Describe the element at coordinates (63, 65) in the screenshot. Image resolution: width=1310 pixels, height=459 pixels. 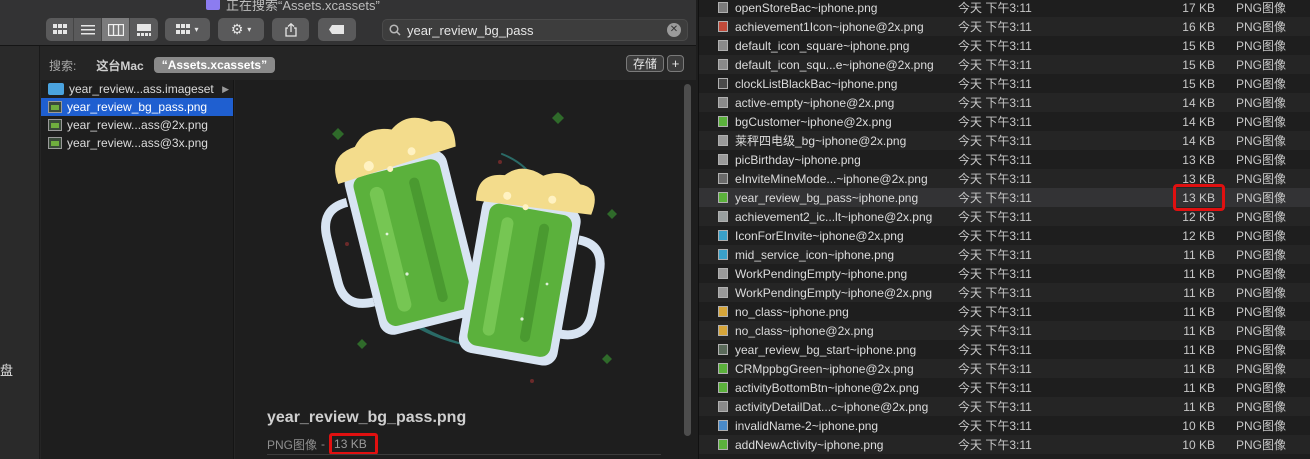
I see `scope-label: 搜索:` at that location.